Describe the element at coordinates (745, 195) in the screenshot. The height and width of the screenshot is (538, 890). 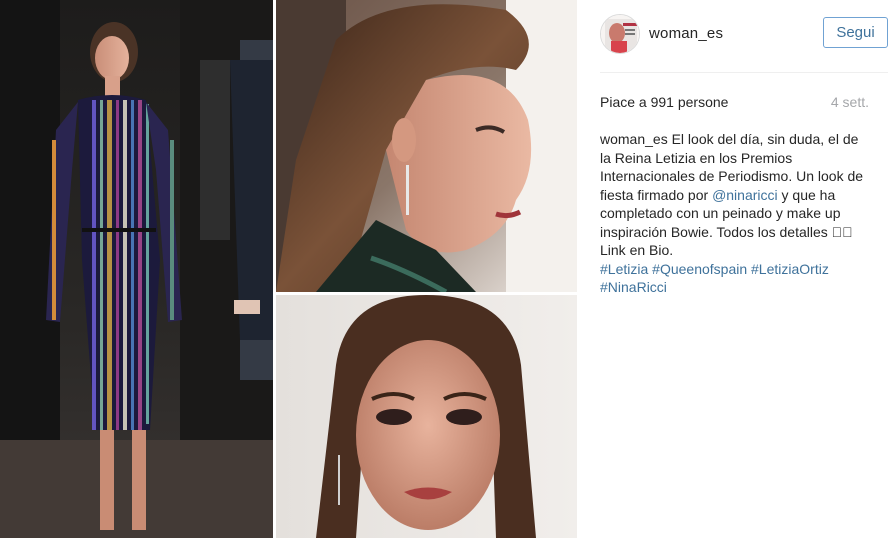
I see `caption-mention: @ninaricci` at that location.